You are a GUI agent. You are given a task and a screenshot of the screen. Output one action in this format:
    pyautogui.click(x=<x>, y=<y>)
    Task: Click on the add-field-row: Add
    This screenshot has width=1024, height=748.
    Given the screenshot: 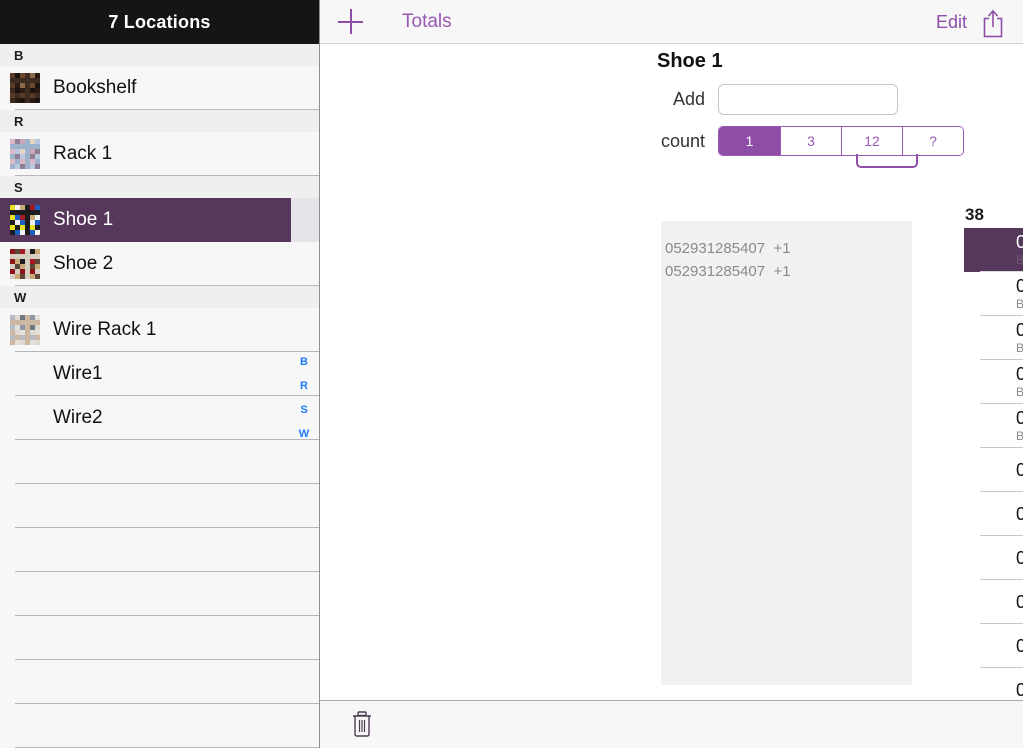 What is the action you would take?
    pyautogui.click(x=775, y=99)
    